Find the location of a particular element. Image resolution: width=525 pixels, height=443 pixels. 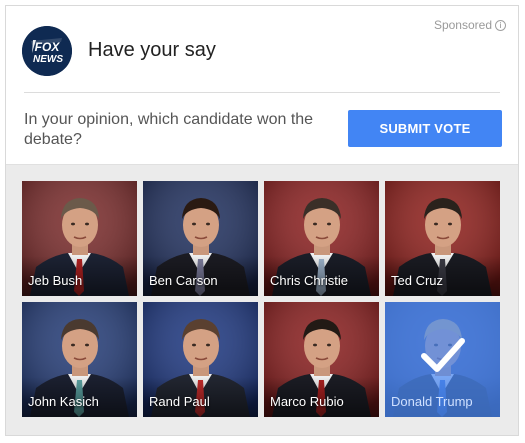

logo-text-top: FOX is located at coordinates (48, 47).